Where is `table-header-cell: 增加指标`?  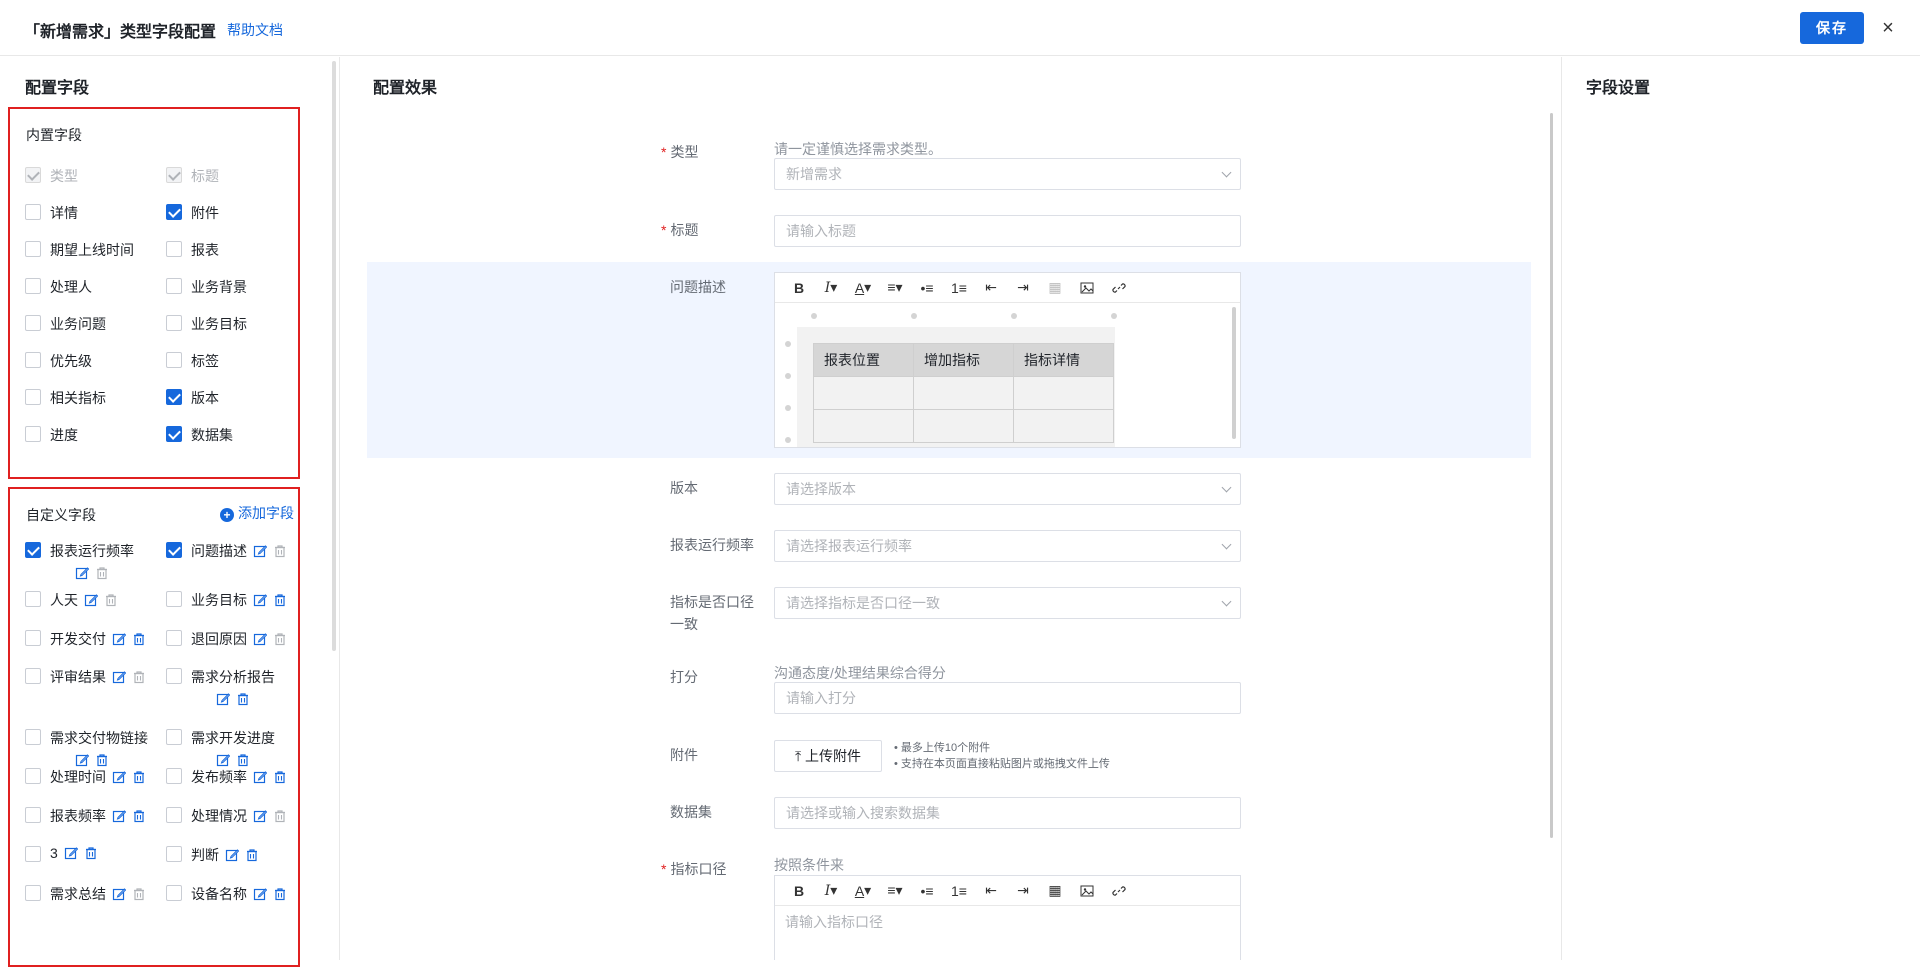 table-header-cell: 增加指标 is located at coordinates (963, 360).